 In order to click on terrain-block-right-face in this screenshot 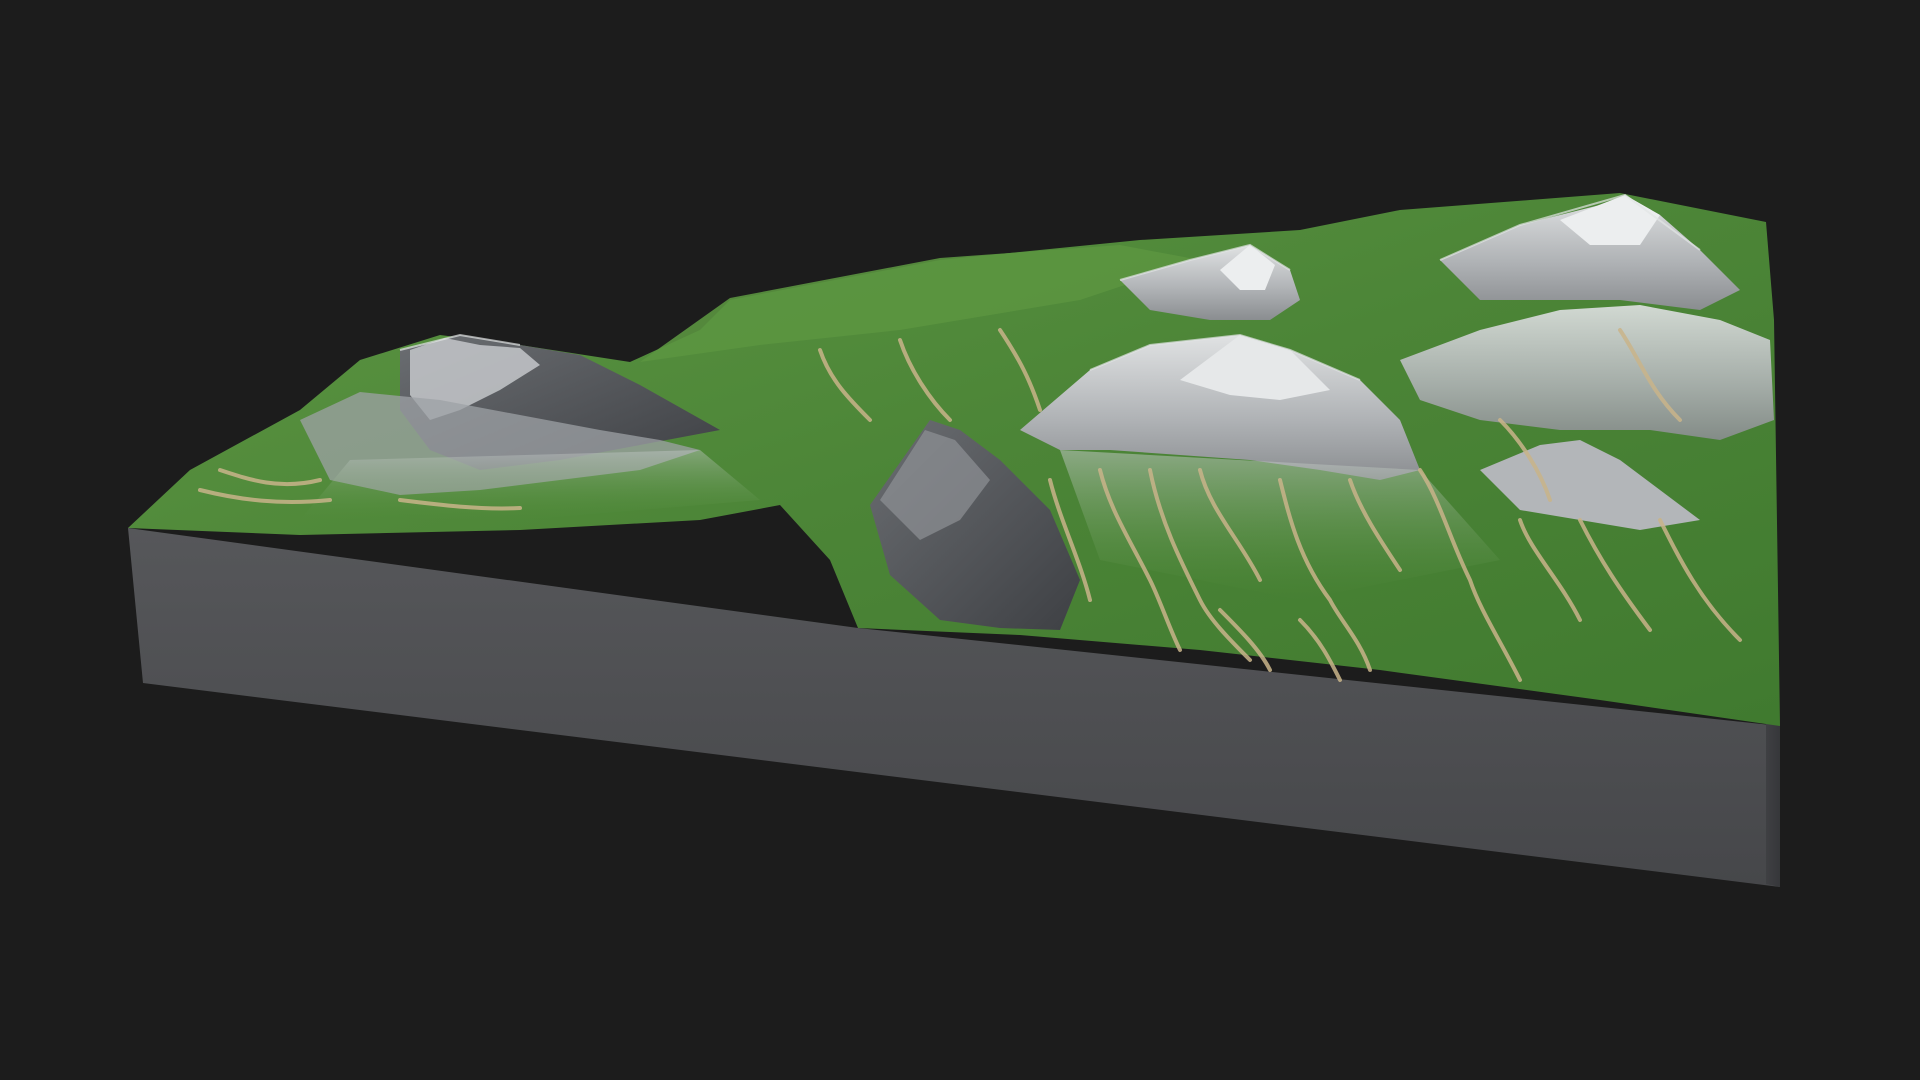, I will do `click(1773, 804)`.